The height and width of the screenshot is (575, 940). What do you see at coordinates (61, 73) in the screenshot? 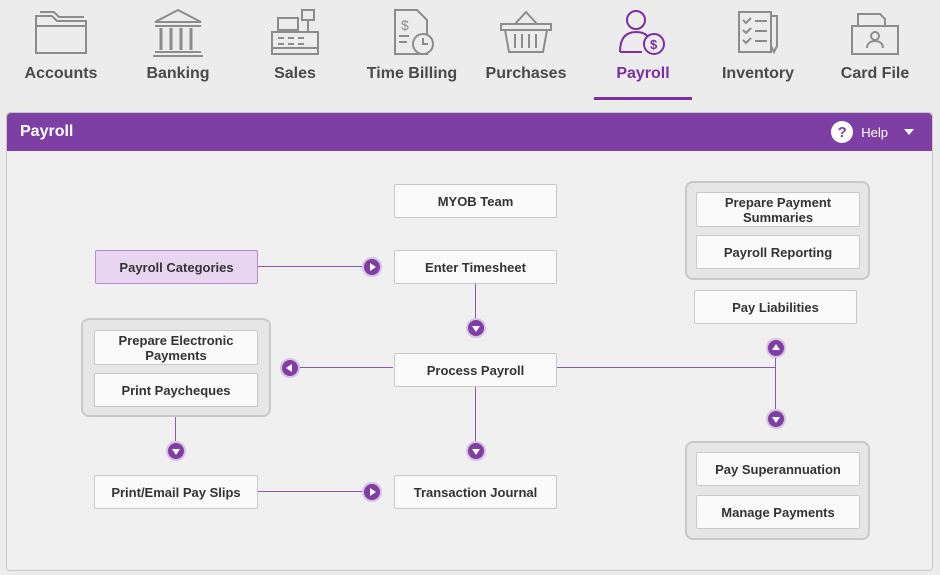
I see `module-label: Accounts` at bounding box center [61, 73].